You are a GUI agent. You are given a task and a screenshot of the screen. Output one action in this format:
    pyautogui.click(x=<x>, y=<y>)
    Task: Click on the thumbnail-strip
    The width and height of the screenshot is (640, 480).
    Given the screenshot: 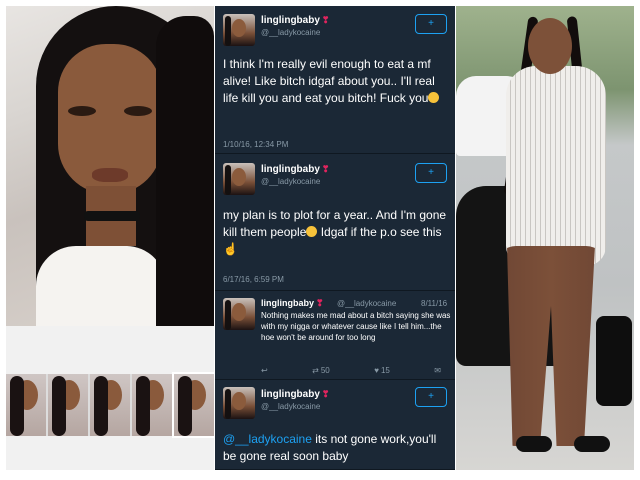 What is the action you would take?
    pyautogui.click(x=110, y=405)
    